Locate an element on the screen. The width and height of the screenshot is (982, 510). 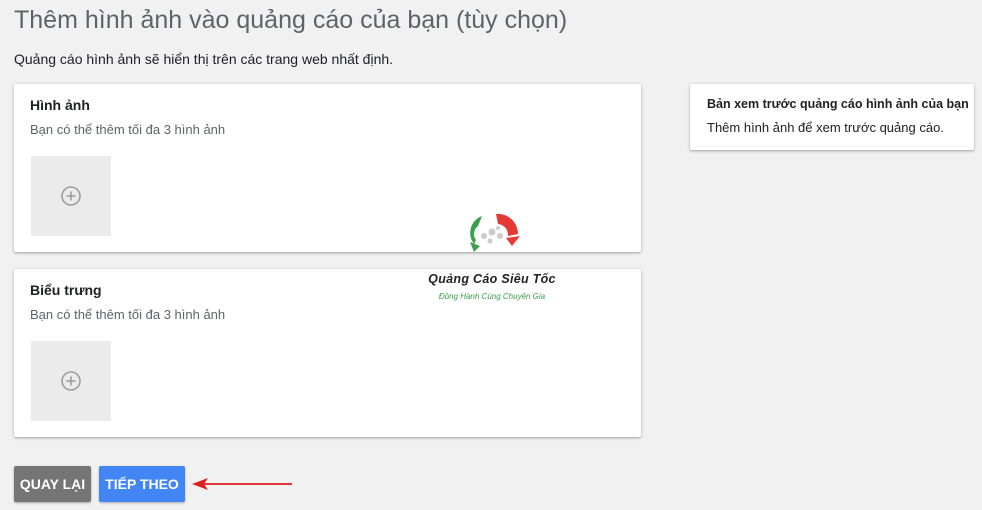
add-logo-button is located at coordinates (71, 381).